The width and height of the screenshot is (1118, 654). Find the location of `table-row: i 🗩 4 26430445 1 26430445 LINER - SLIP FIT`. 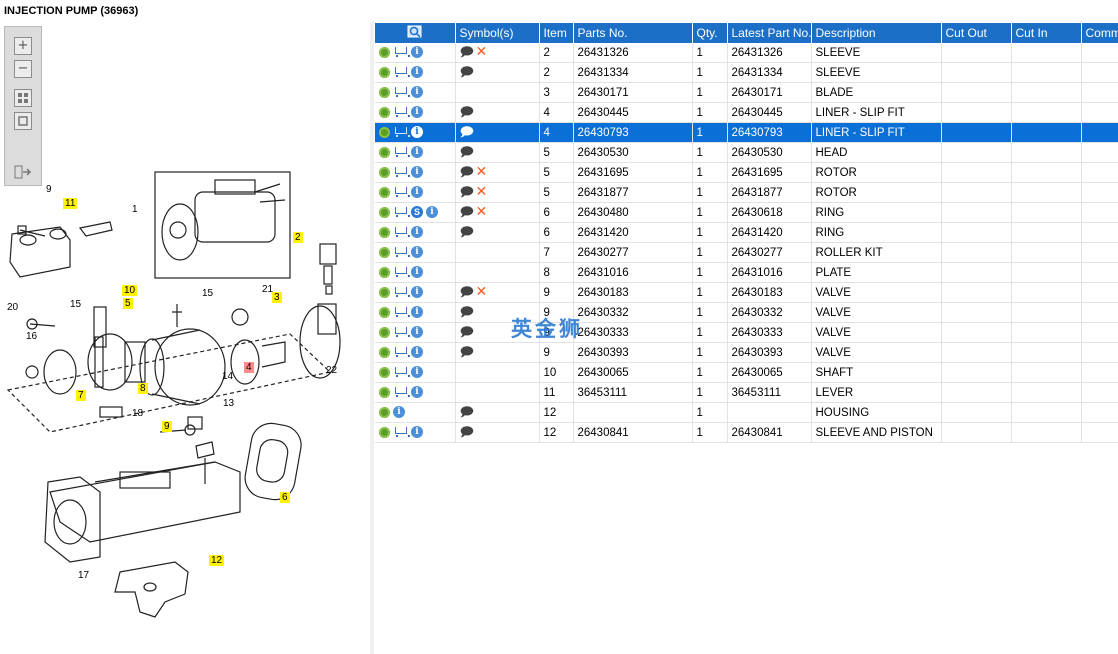

table-row: i 🗩 4 26430445 1 26430445 LINER - SLIP FIT is located at coordinates (746, 112).